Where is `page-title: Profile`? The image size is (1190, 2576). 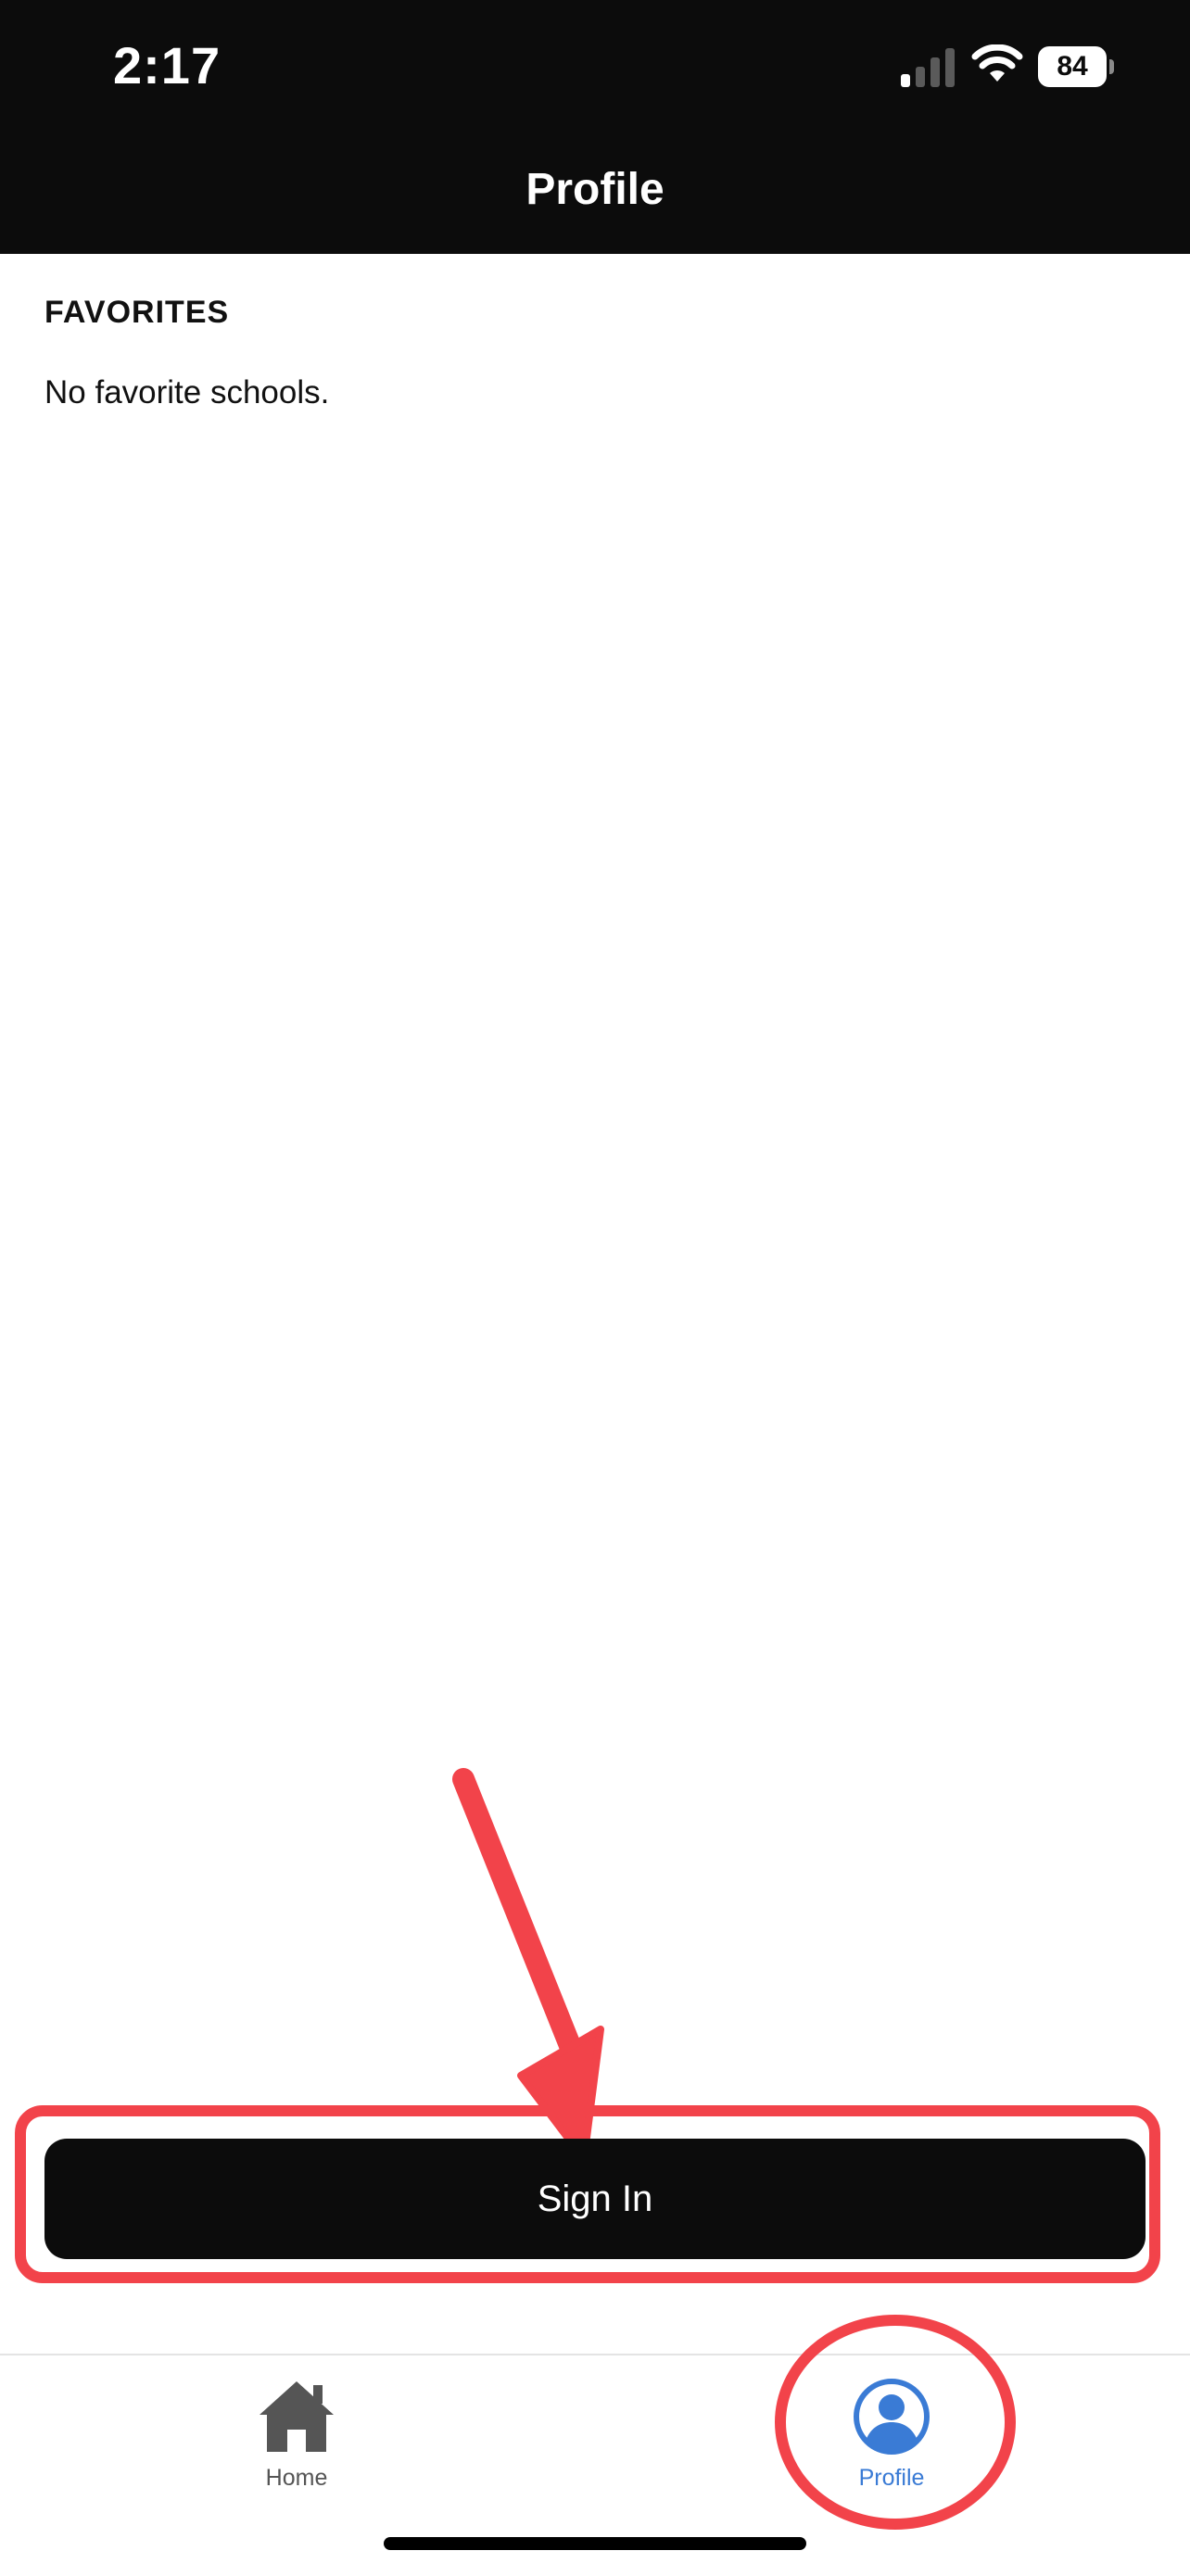
page-title: Profile is located at coordinates (595, 189).